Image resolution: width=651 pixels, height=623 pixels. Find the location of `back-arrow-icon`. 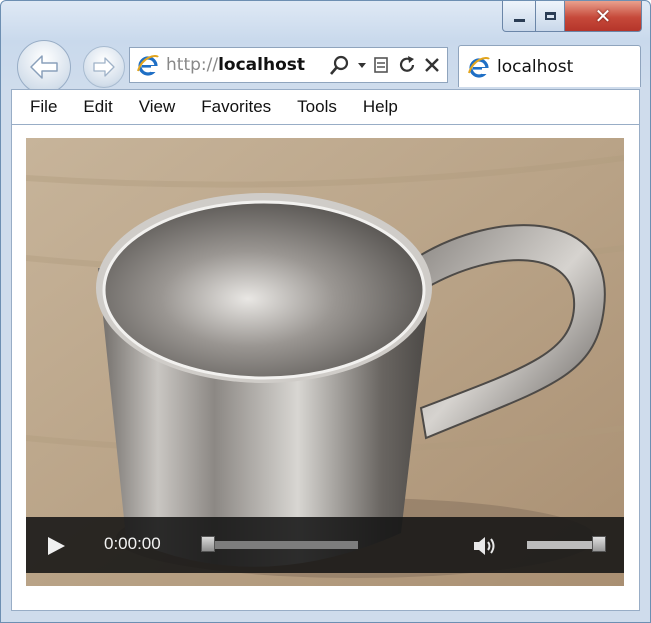

back-arrow-icon is located at coordinates (44, 67).